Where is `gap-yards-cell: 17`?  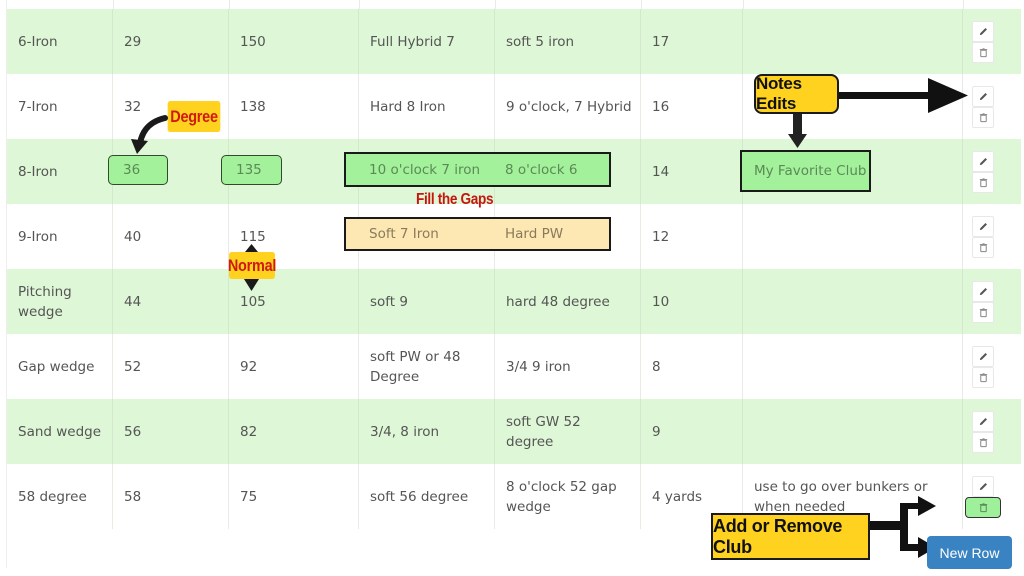 gap-yards-cell: 17 is located at coordinates (692, 41).